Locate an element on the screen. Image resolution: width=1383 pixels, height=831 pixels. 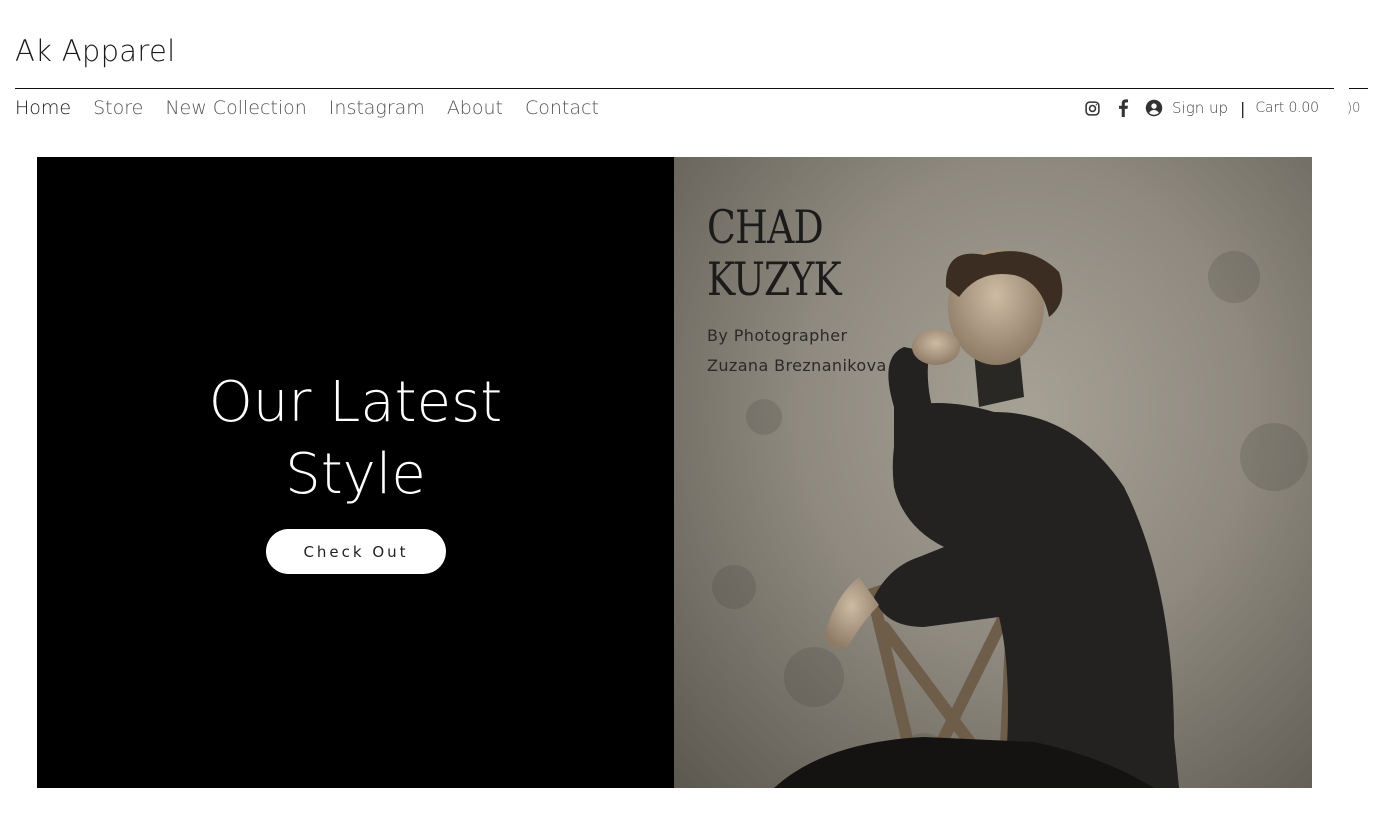
user-icon is located at coordinates (1154, 108).